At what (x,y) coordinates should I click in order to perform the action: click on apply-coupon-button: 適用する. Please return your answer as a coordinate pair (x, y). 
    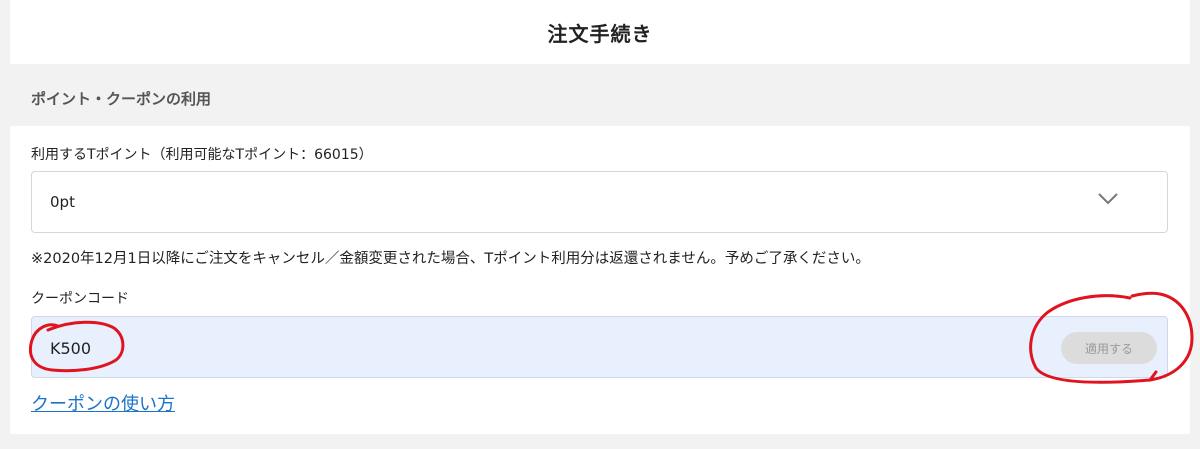
    Looking at the image, I should click on (1109, 348).